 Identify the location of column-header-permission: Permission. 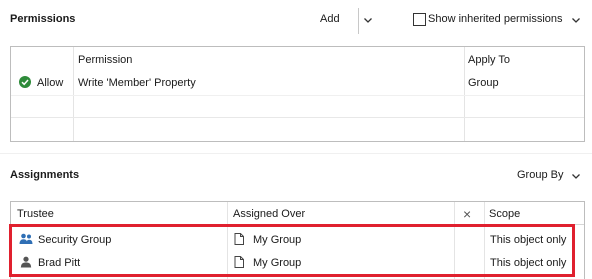
(105, 60).